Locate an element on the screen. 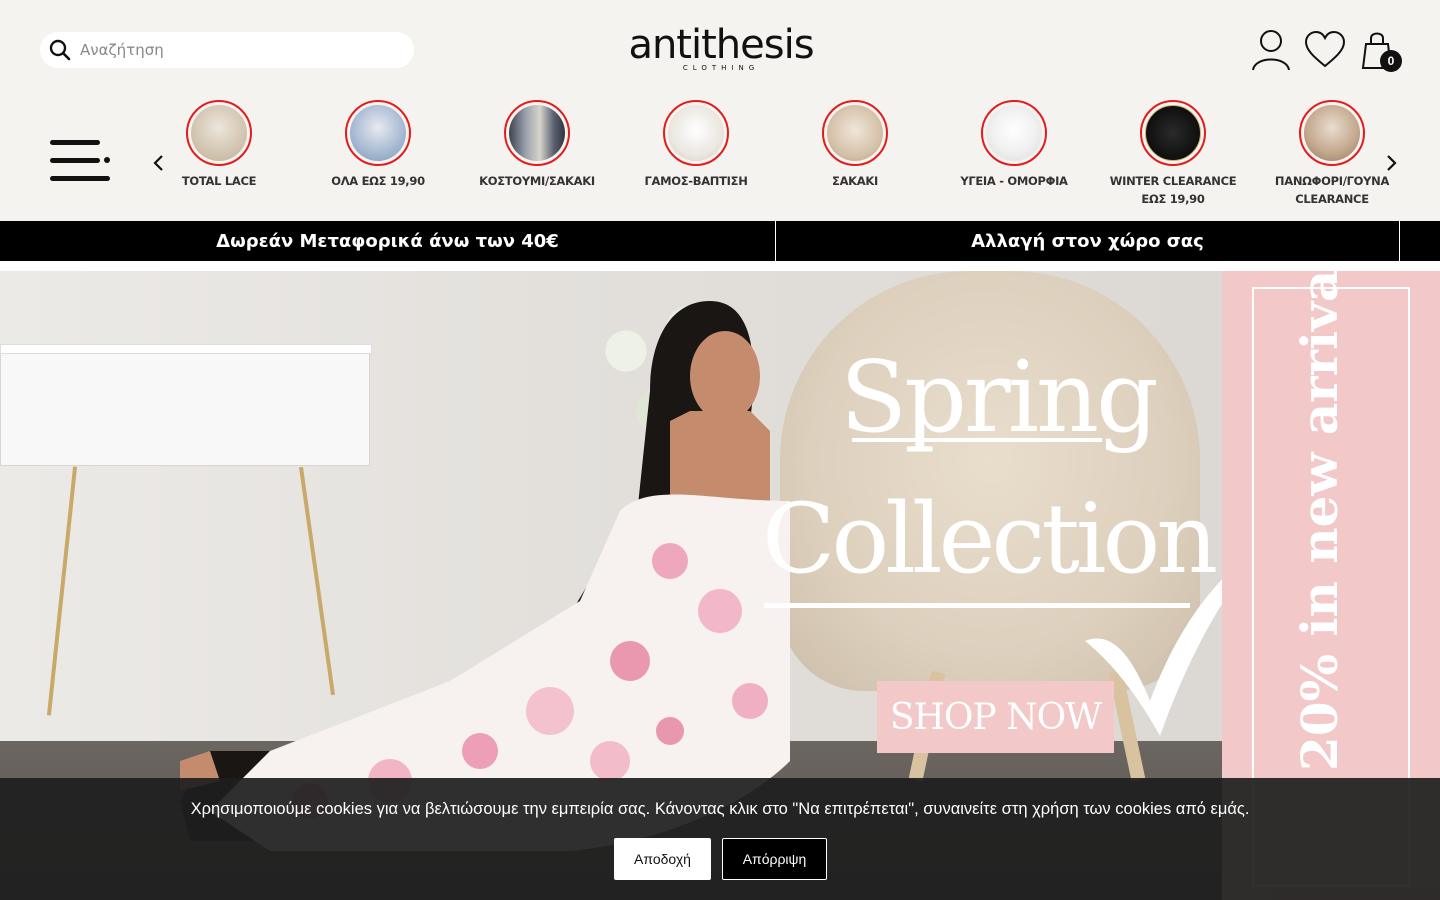 This screenshot has height=900, width=1440. heart-icon is located at coordinates (1325, 49).